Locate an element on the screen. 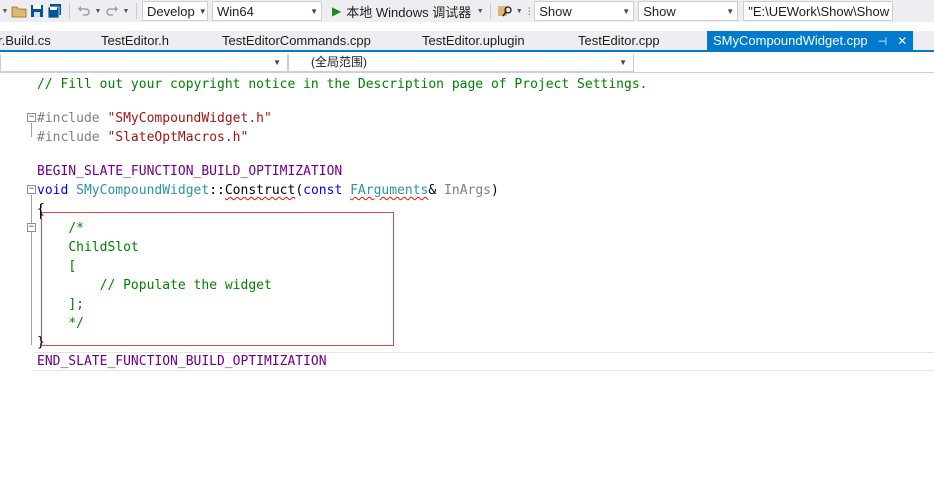 This screenshot has width=934, height=484. code-line-comment-open: /* is located at coordinates (76, 228).